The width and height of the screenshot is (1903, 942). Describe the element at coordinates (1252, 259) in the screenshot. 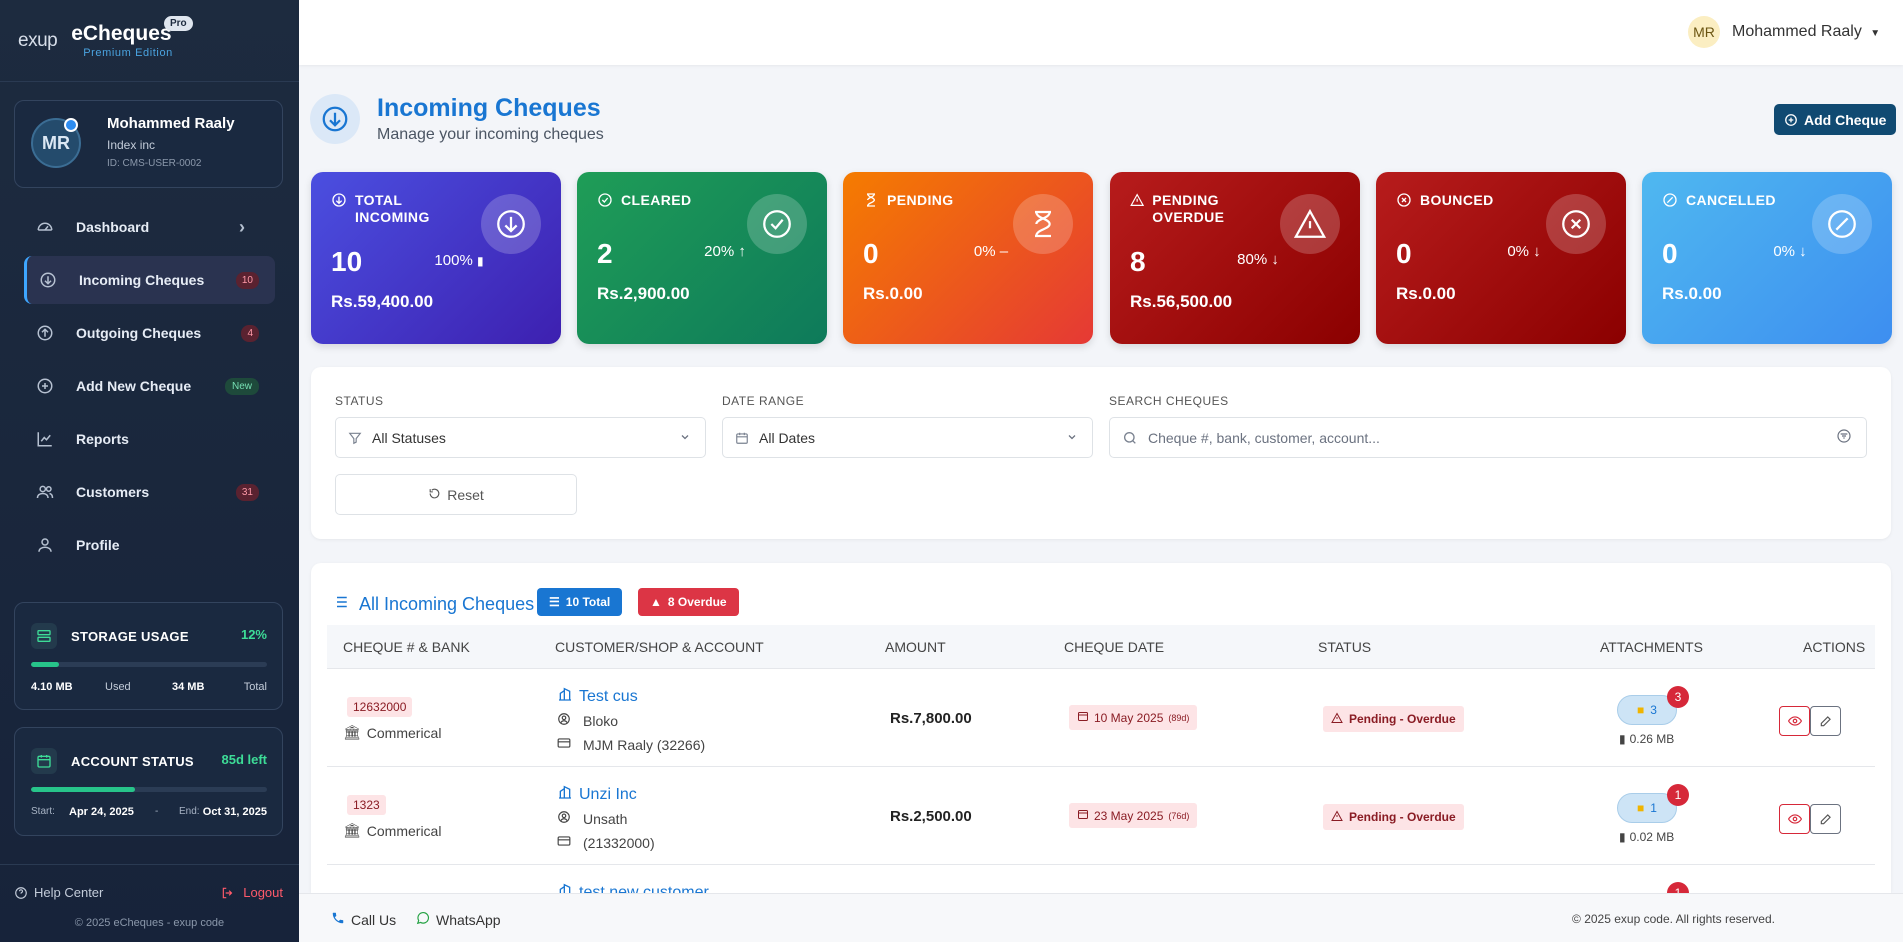

I see `stat-percent: 80%` at that location.